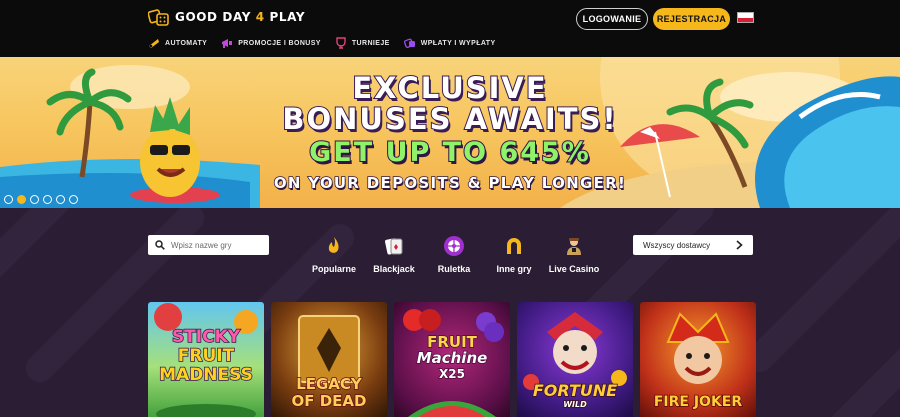 This screenshot has height=417, width=900. Describe the element at coordinates (514, 269) in the screenshot. I see `category-label: Inne gry` at that location.